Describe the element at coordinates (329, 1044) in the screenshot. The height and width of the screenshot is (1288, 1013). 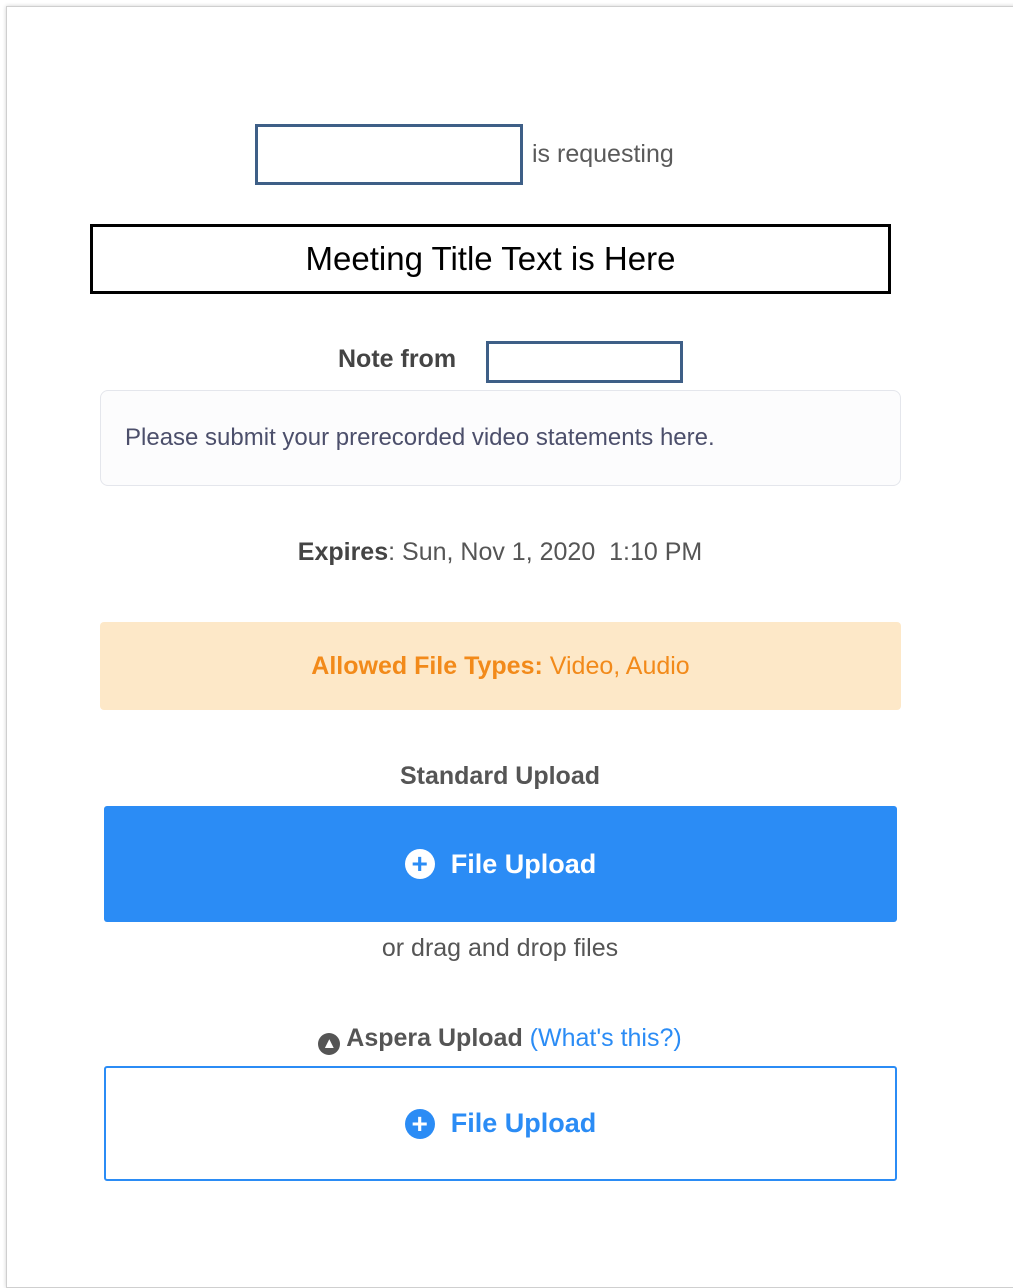
I see `aspera-icon: ▲` at that location.